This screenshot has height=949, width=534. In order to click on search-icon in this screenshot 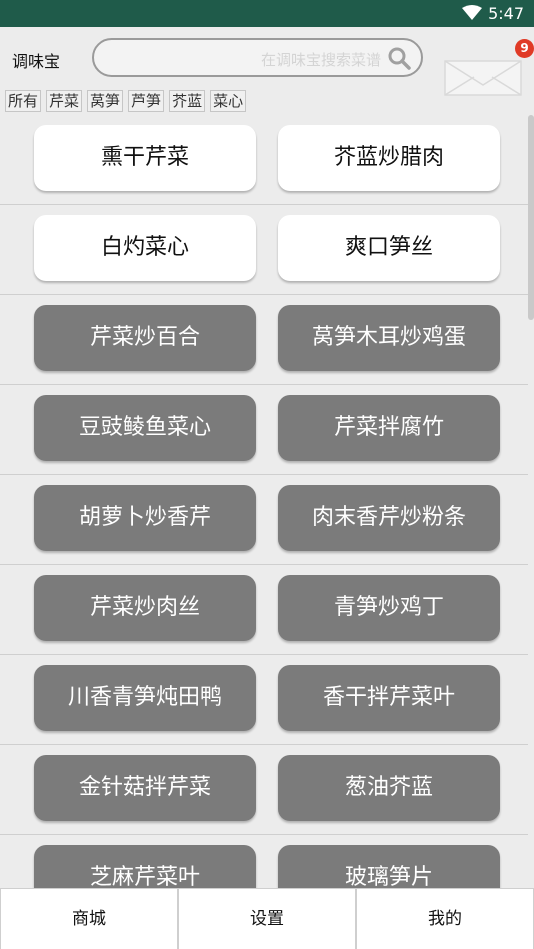, I will do `click(399, 58)`.